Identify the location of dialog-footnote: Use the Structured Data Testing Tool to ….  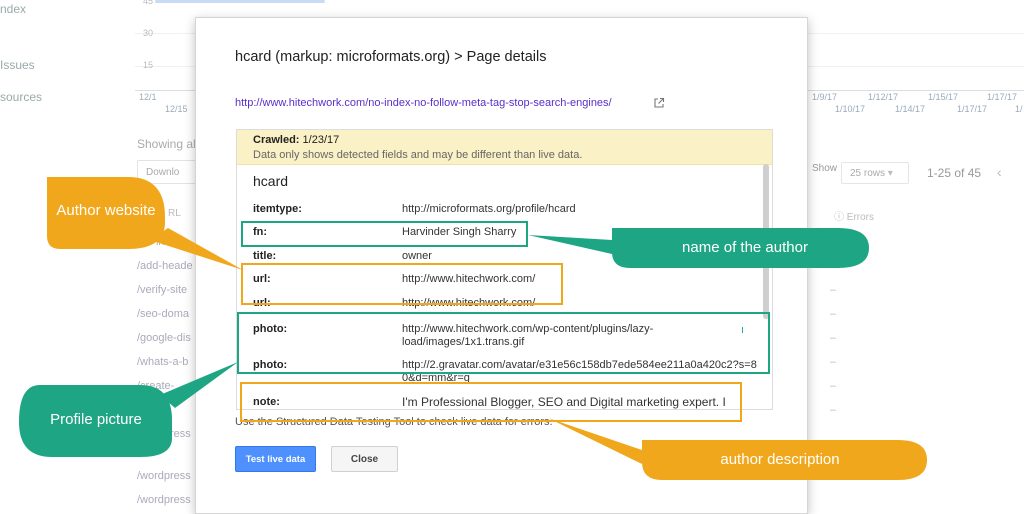
(394, 422).